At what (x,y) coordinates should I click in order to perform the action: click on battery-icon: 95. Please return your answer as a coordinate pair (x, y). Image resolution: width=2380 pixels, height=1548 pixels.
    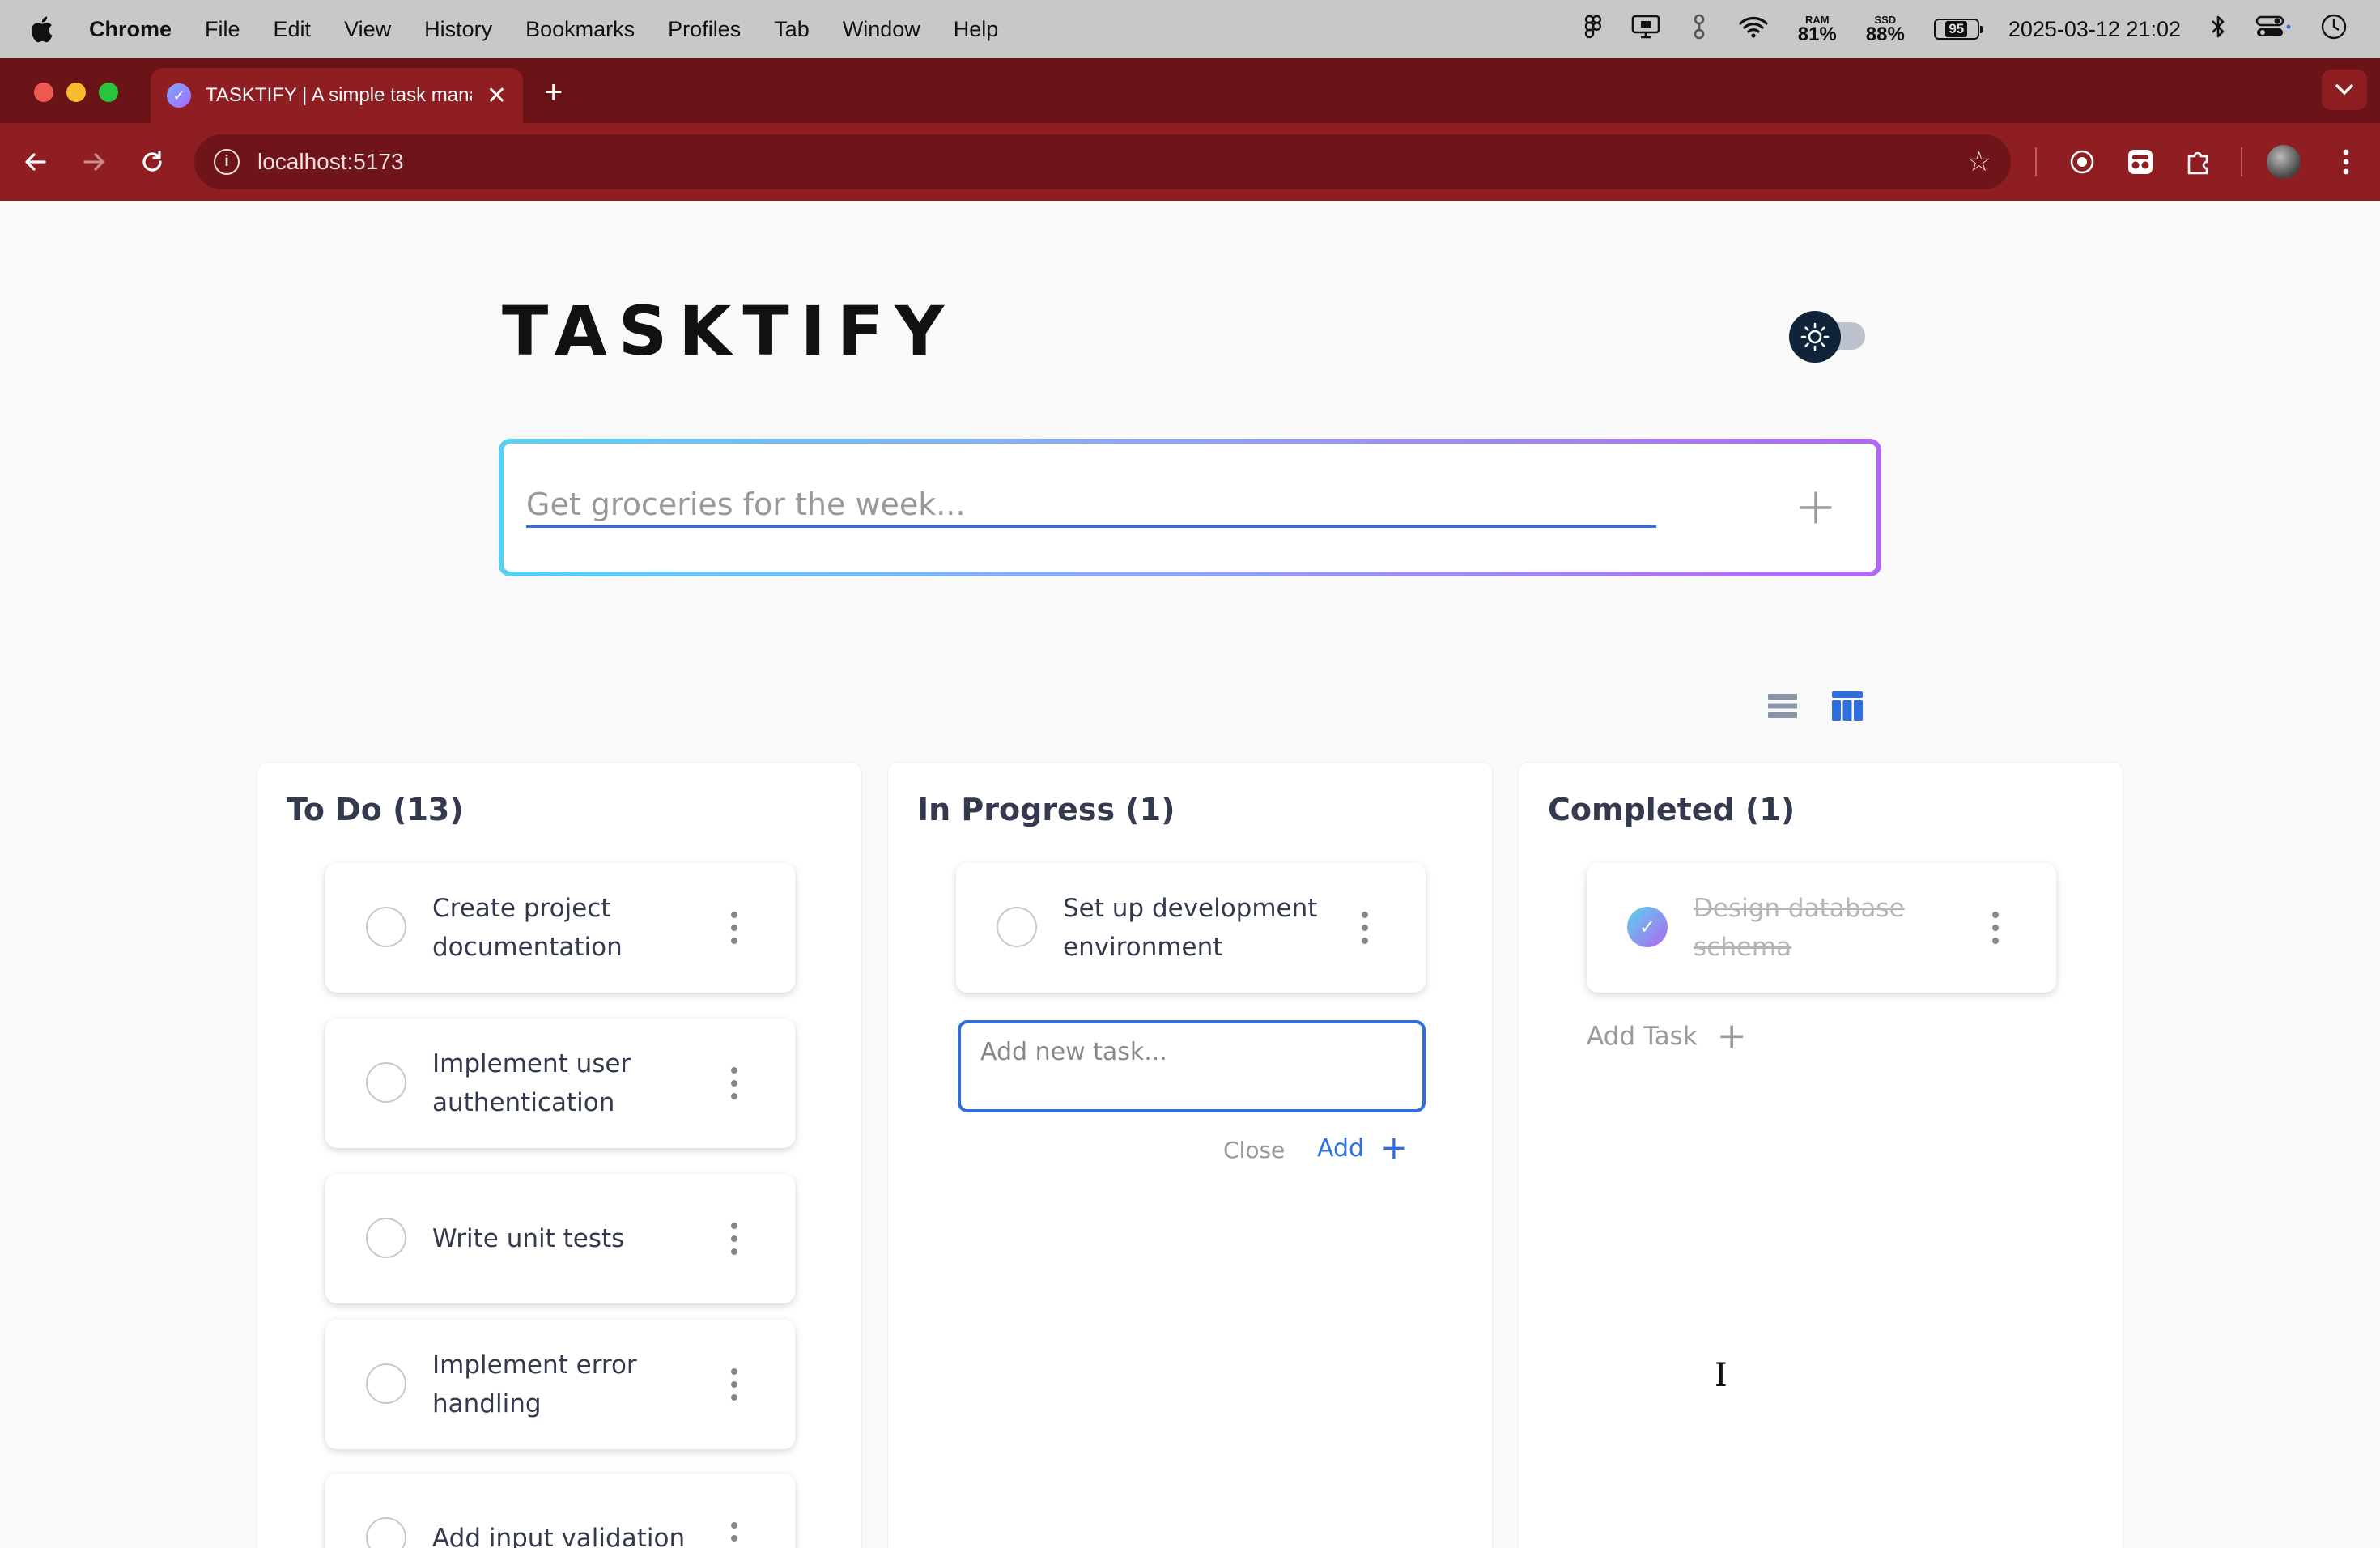
    Looking at the image, I should click on (1958, 29).